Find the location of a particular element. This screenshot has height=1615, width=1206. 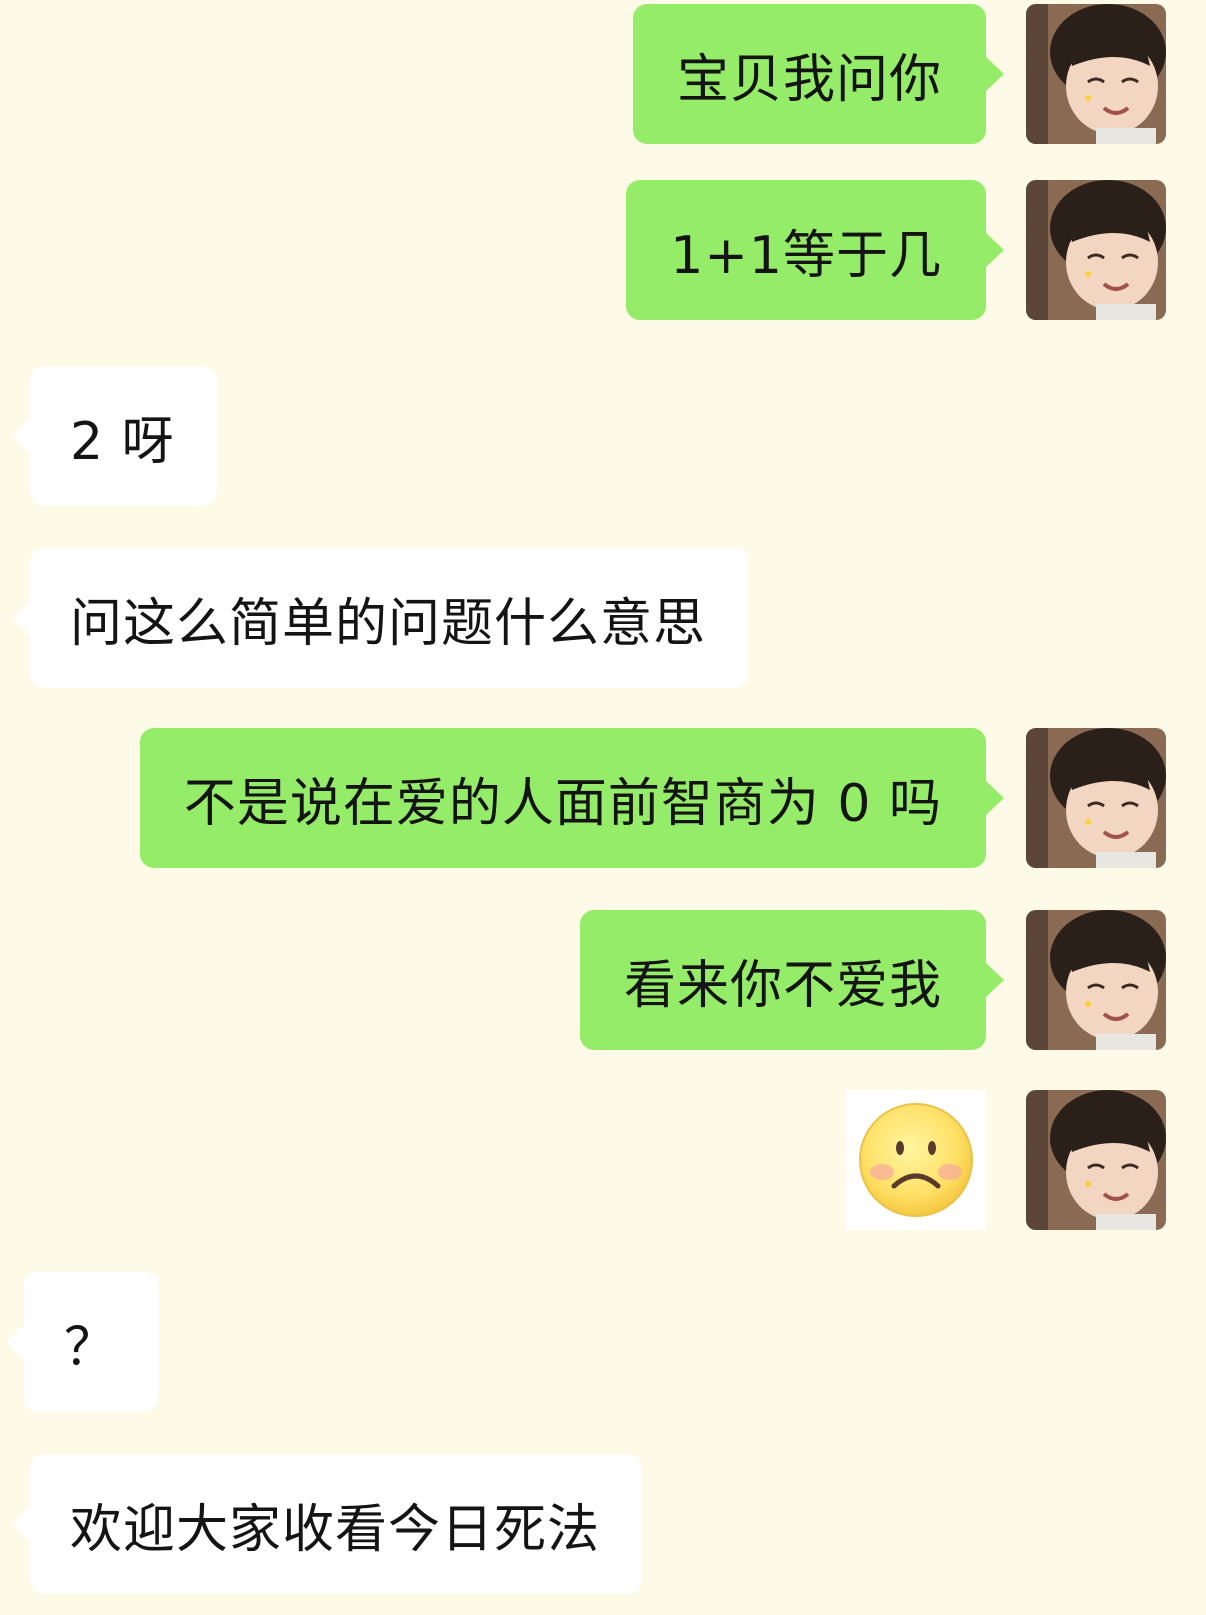

message-text: 1+1等于几 is located at coordinates (806, 255).